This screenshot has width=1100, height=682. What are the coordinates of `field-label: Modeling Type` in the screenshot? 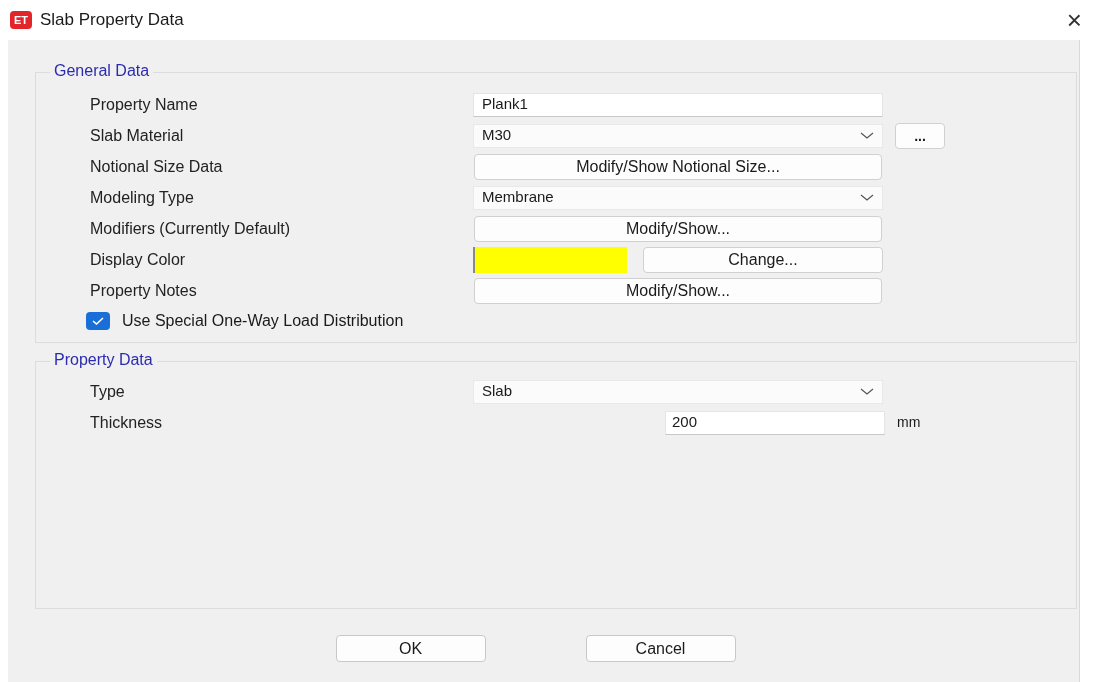 It's located at (142, 197).